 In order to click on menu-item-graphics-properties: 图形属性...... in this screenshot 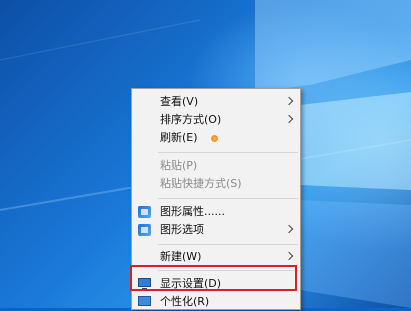, I will do `click(216, 212)`.